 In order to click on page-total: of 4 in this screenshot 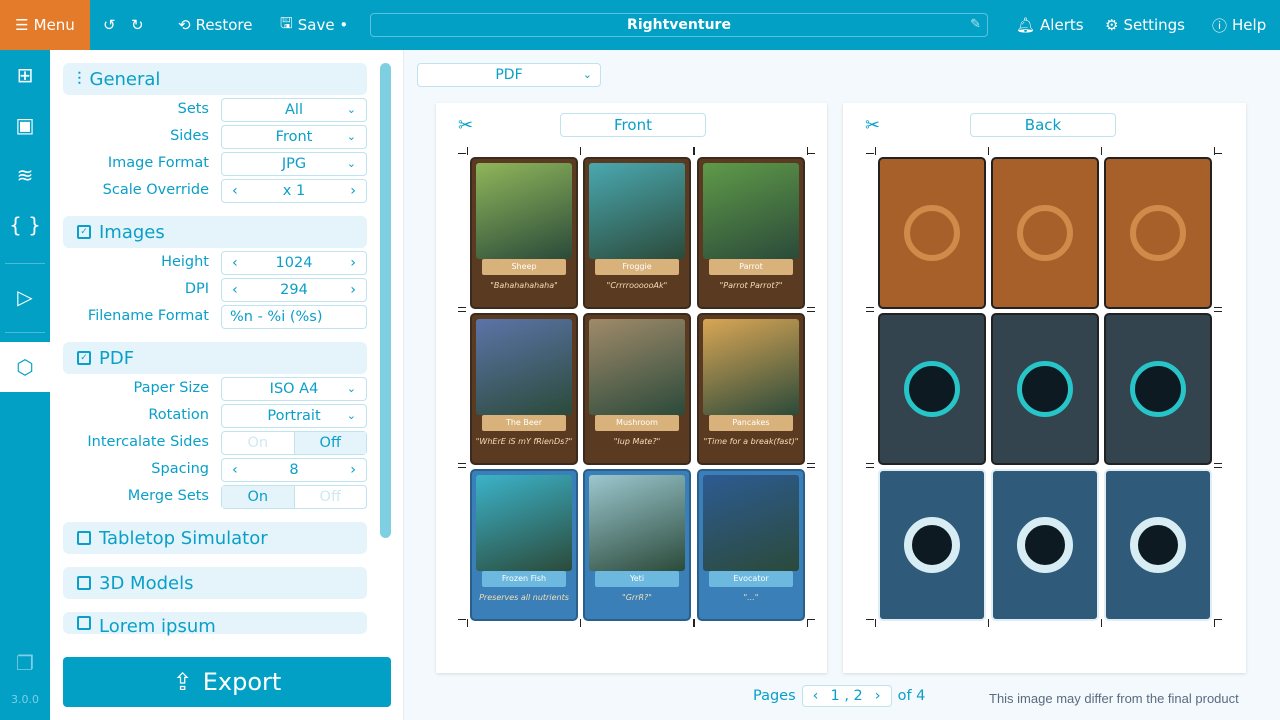, I will do `click(911, 696)`.